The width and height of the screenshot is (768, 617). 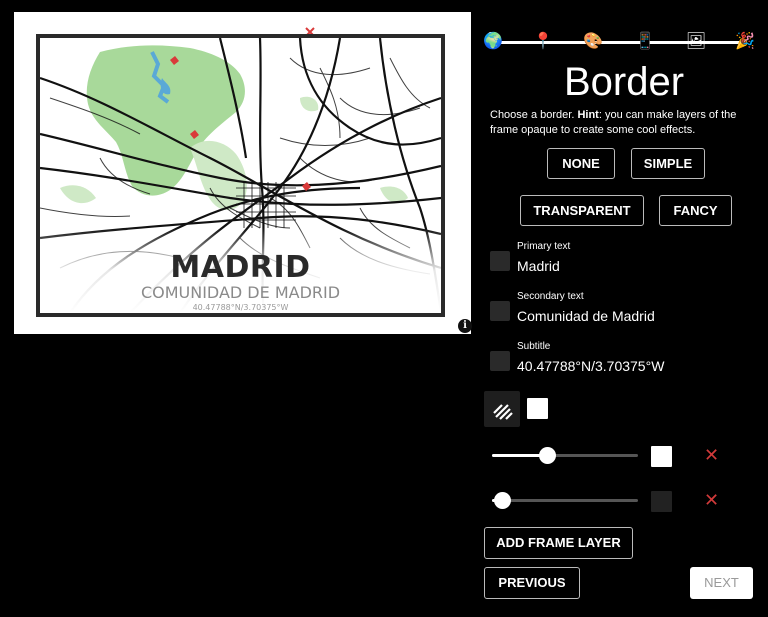 I want to click on globe-icon: 🌍, so click(x=493, y=41).